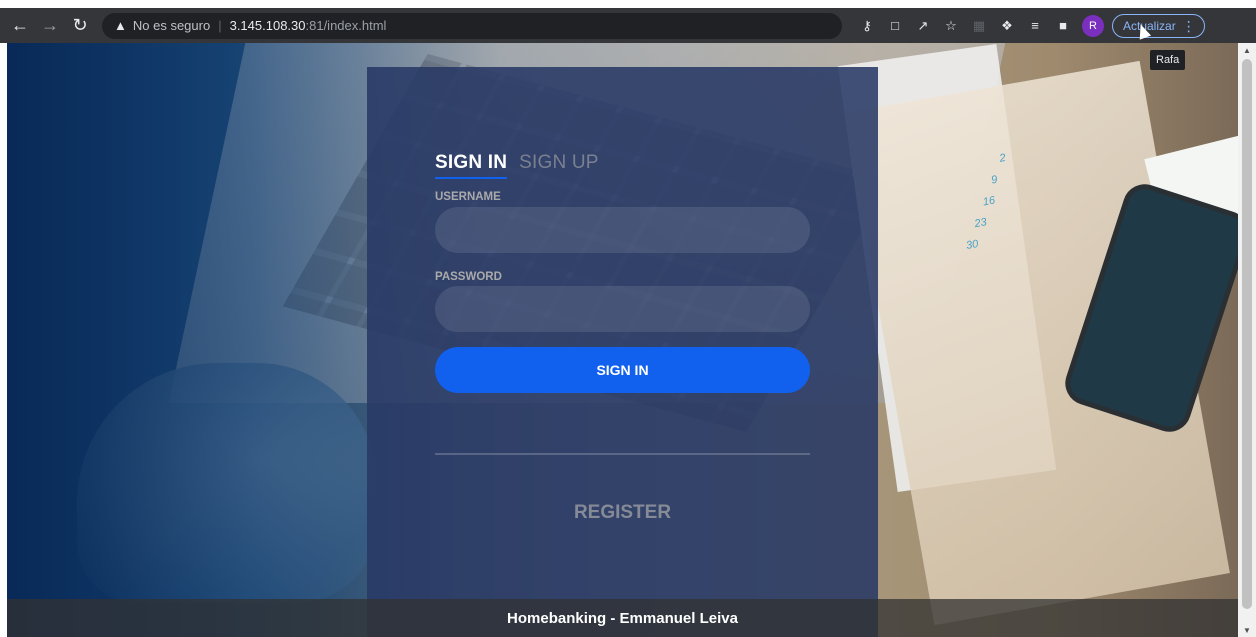 The height and width of the screenshot is (637, 1256). Describe the element at coordinates (120, 25) in the screenshot. I see `warning-icon: ▲` at that location.